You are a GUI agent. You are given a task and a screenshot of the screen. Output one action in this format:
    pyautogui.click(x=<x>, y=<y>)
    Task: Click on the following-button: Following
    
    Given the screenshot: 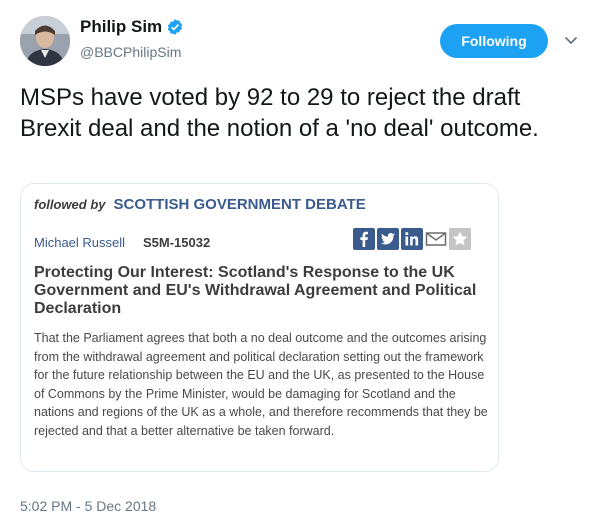 What is the action you would take?
    pyautogui.click(x=494, y=41)
    